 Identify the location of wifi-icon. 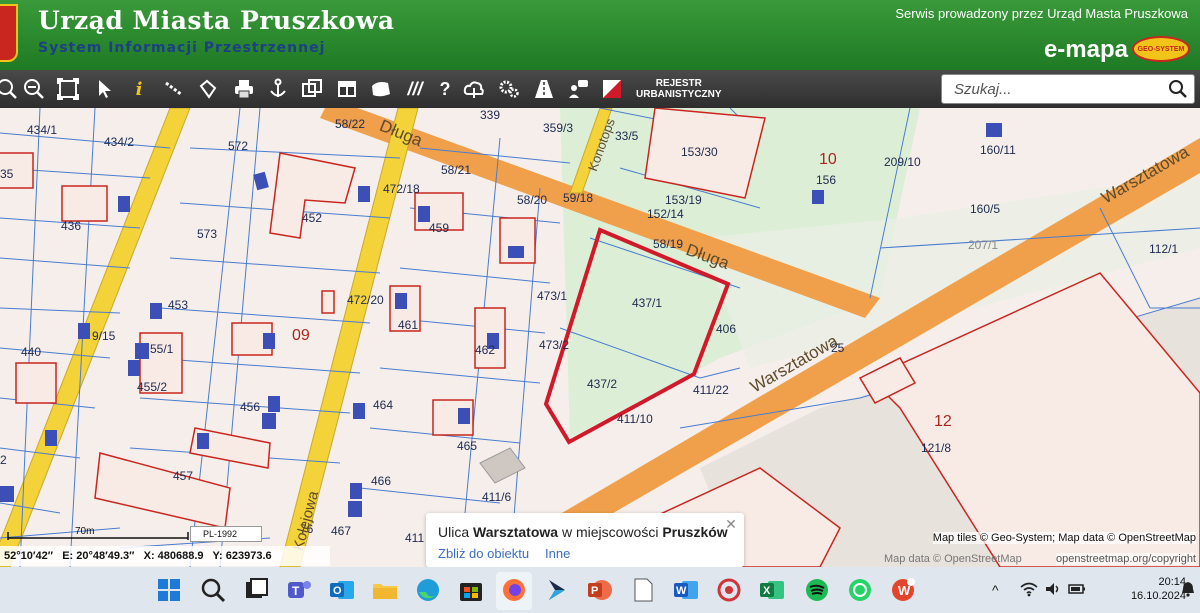
(1029, 589).